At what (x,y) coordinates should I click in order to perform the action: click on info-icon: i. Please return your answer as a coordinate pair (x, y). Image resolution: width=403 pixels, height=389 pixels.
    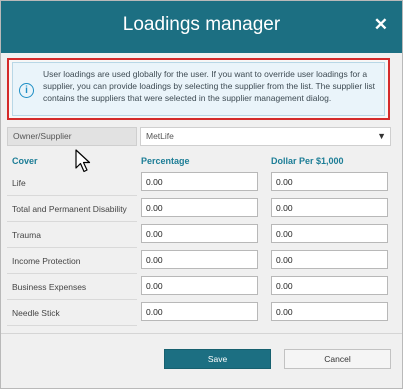
    Looking at the image, I should click on (26, 90).